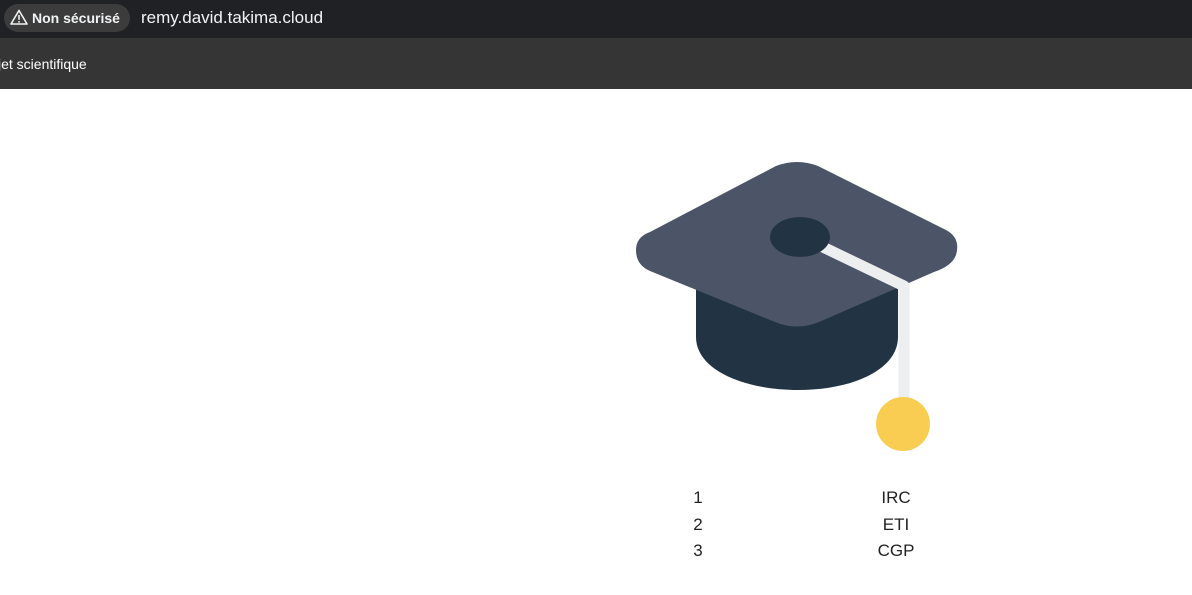  I want to click on table-row: 3 CGP, so click(818, 551).